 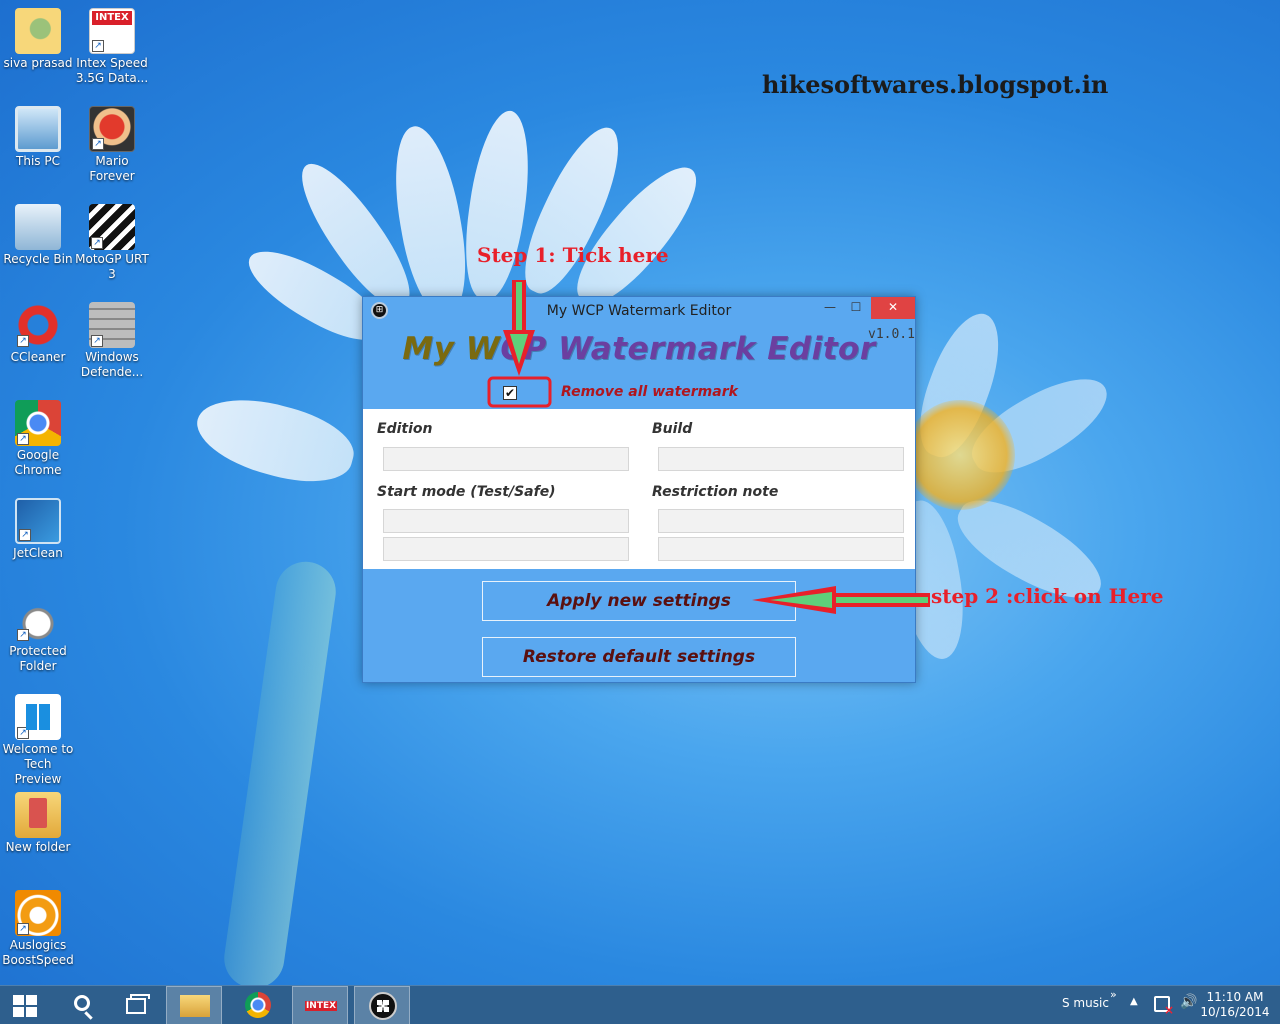 I want to click on ccleaner-icon: ↗, so click(x=38, y=325).